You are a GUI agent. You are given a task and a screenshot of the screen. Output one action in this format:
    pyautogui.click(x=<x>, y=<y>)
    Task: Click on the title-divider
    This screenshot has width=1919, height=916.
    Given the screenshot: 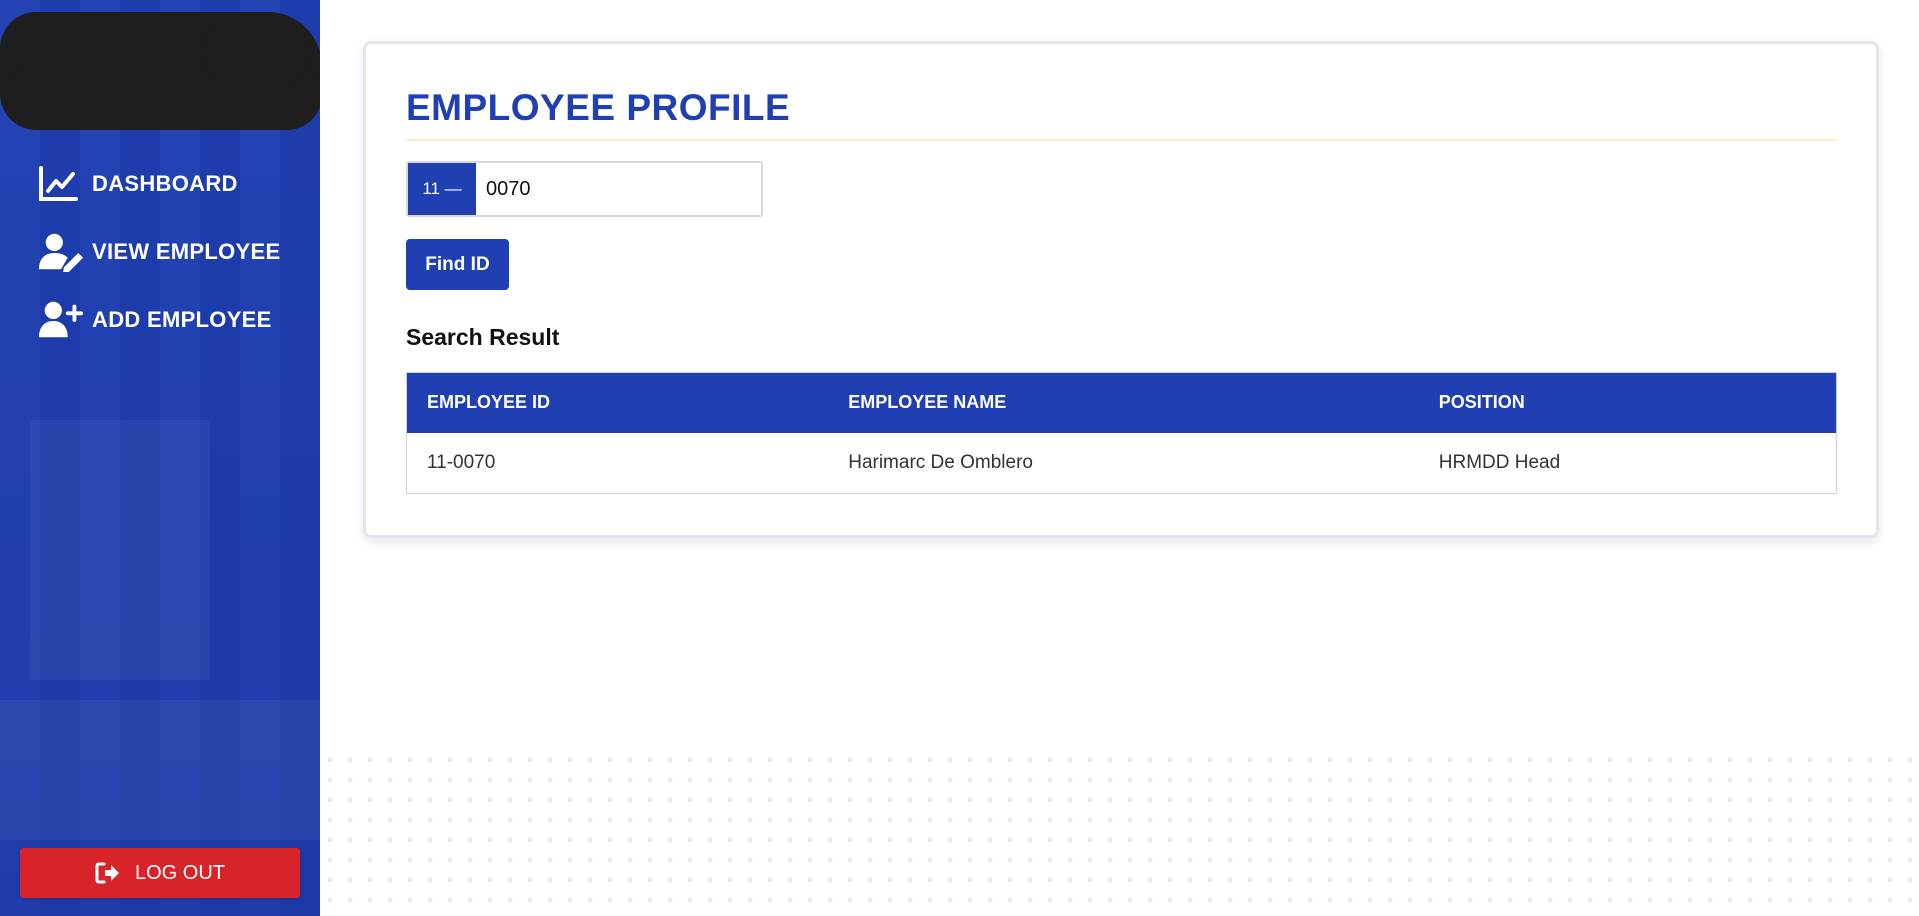 What is the action you would take?
    pyautogui.click(x=1121, y=140)
    